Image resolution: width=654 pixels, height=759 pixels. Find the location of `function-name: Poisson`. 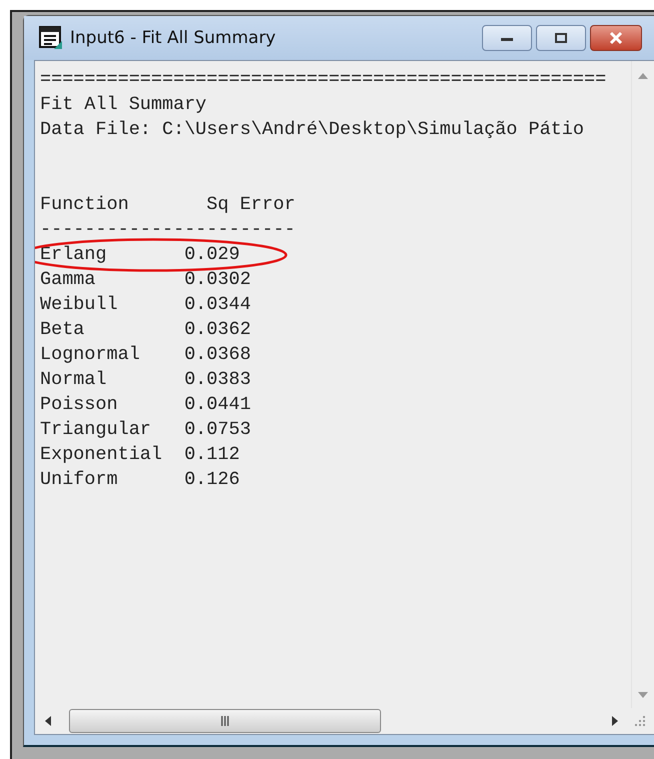

function-name: Poisson is located at coordinates (79, 405).